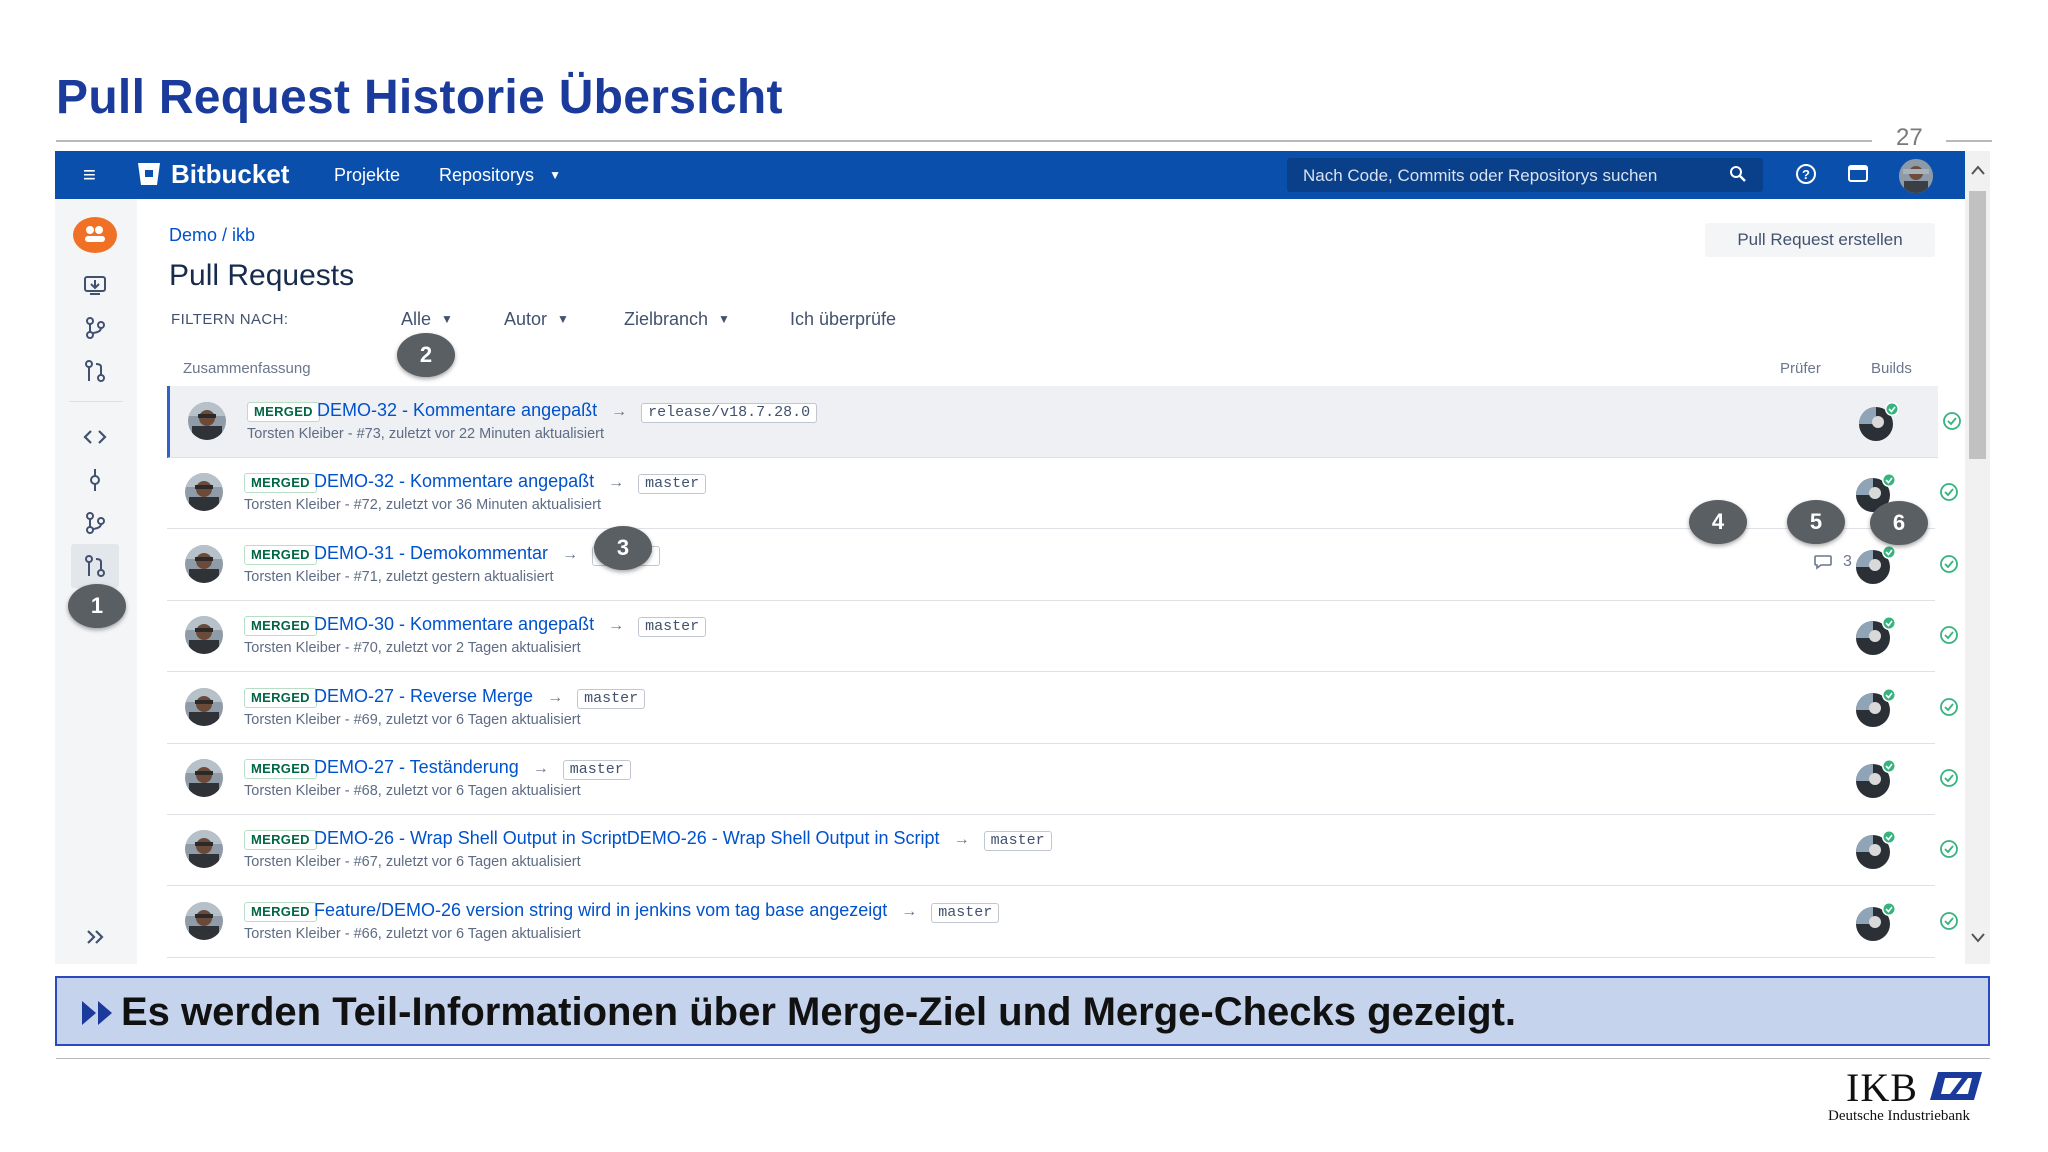  I want to click on pull-request-title-line: DEMO-27 - Teständerung → master, so click(472, 768).